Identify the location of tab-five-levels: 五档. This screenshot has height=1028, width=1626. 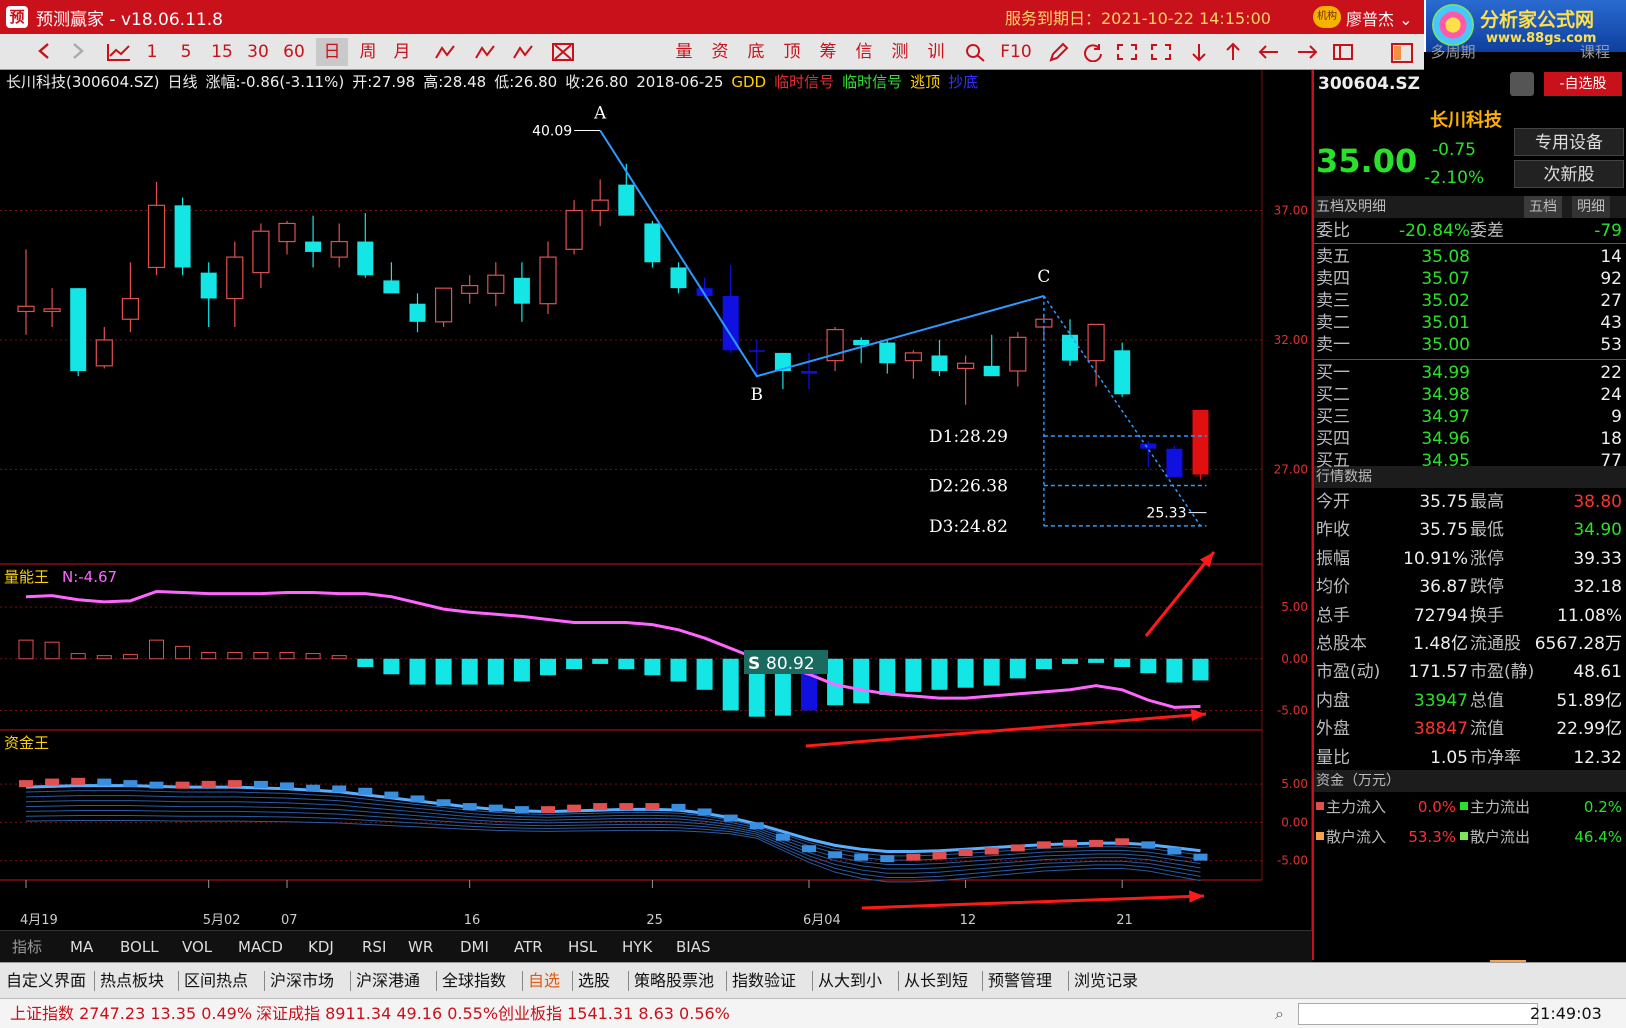
(1543, 207).